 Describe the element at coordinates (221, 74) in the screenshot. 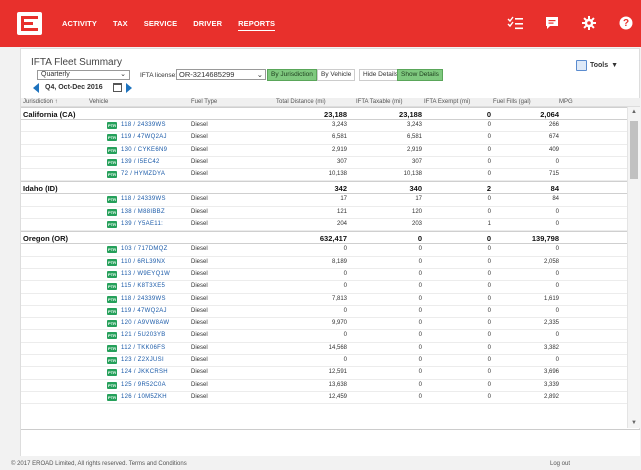

I see `license-select: OR-3214685299 ⌄` at that location.